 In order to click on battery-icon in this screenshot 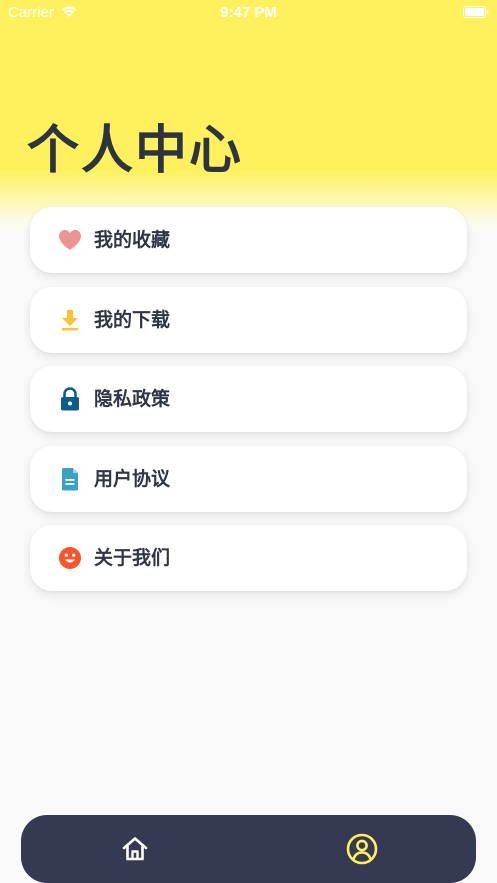, I will do `click(476, 12)`.